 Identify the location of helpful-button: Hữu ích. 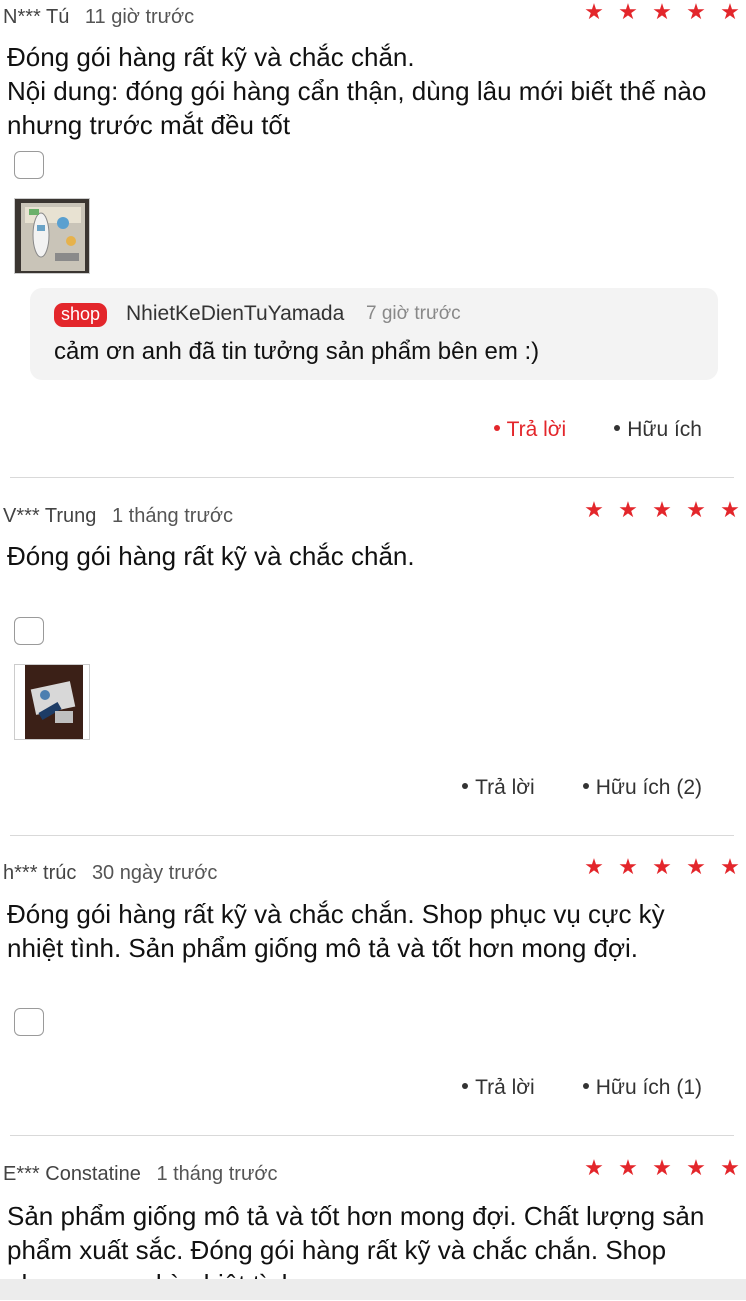
(658, 430).